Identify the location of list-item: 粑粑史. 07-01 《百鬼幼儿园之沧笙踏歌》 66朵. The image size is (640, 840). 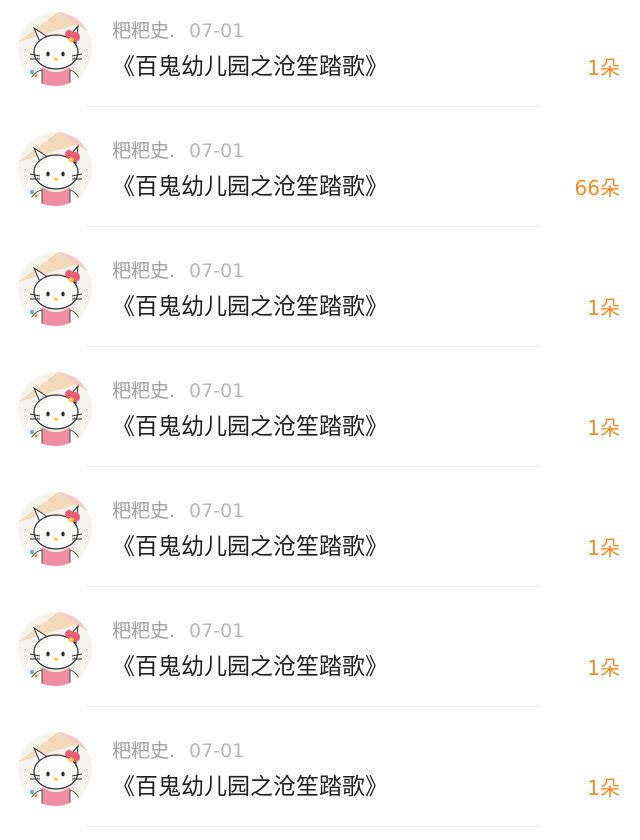
(320, 180).